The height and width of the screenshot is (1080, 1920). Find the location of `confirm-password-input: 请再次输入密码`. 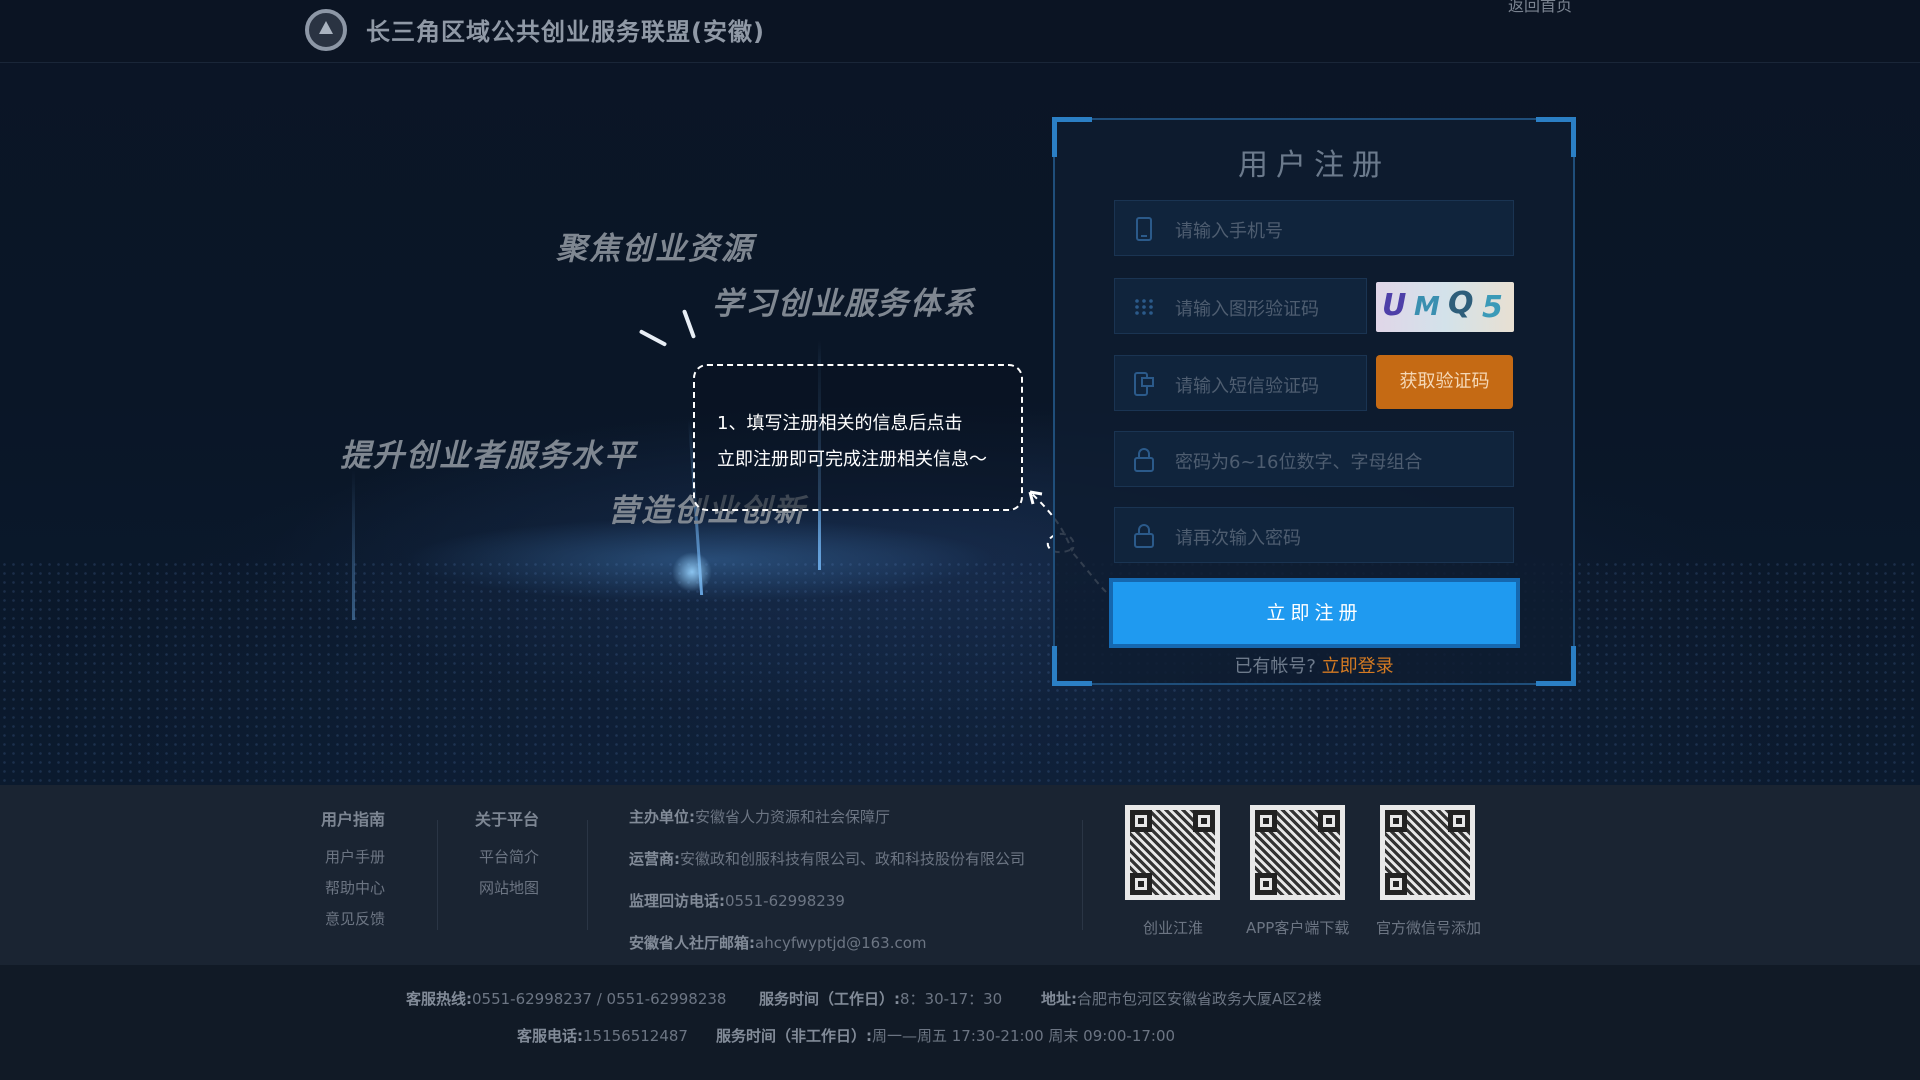

confirm-password-input: 请再次输入密码 is located at coordinates (1314, 535).